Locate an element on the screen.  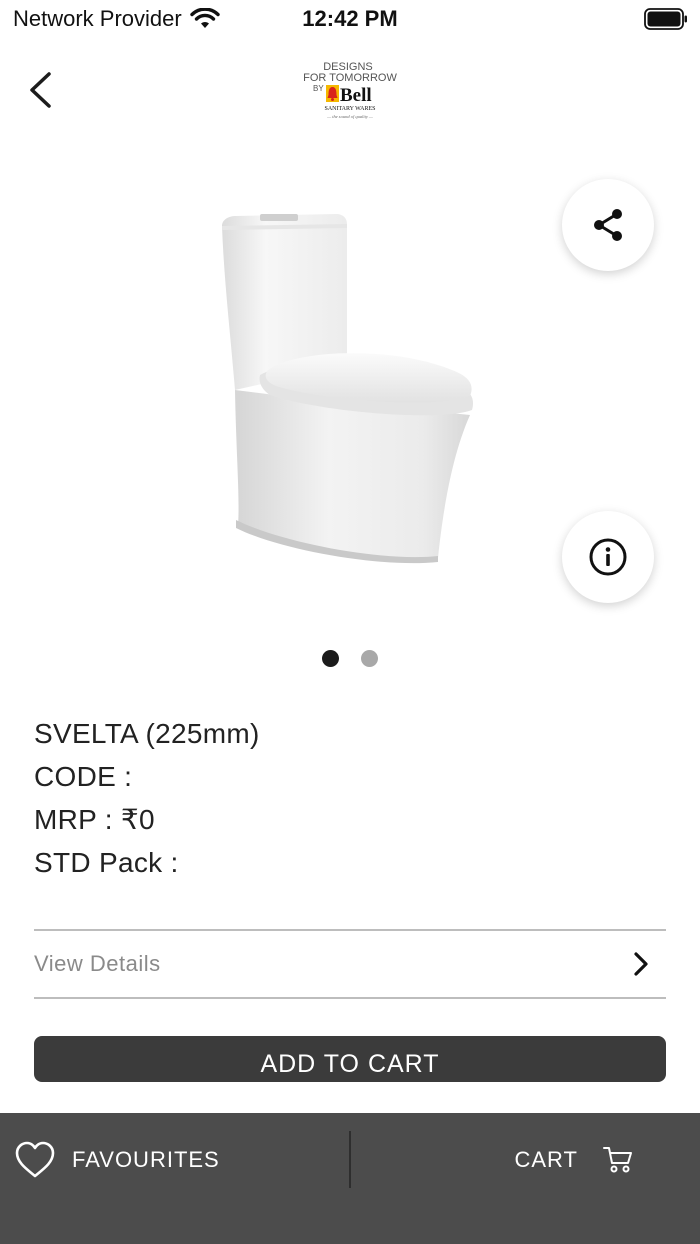
share-button is located at coordinates (608, 225).